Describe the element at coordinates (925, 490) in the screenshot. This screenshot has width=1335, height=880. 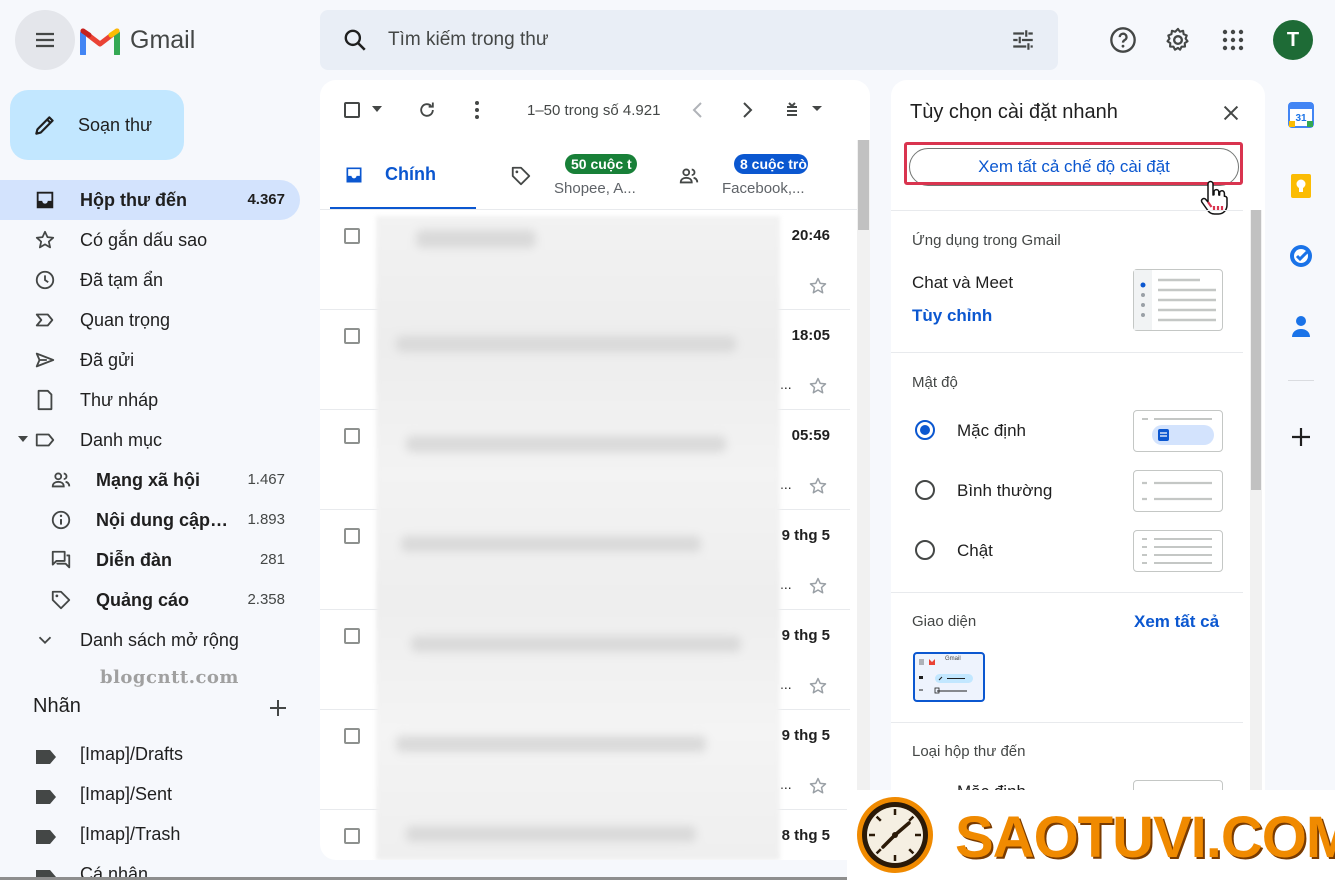
I see `density-comfortable-radio` at that location.